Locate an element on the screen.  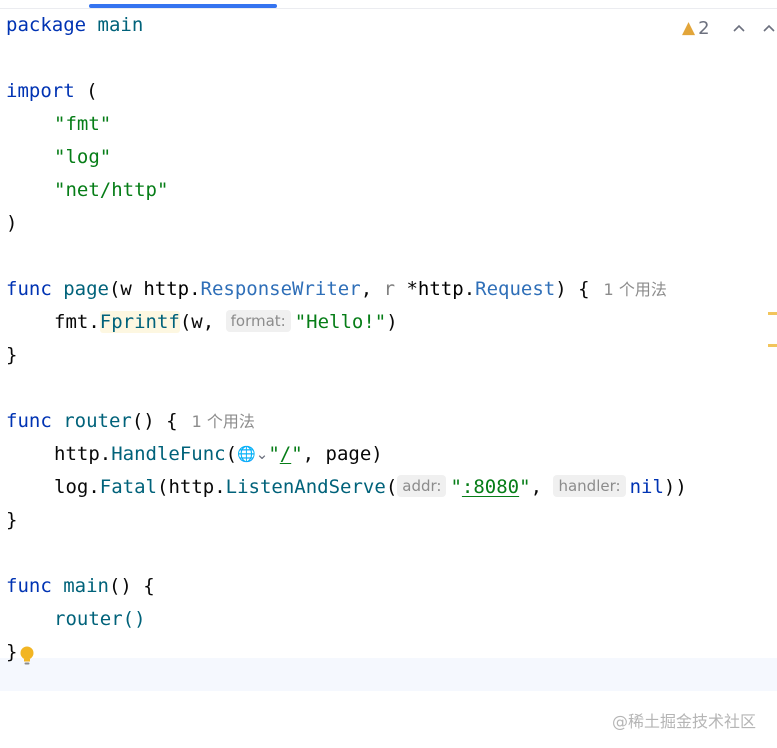
function-call: Fprintf is located at coordinates (139, 322).